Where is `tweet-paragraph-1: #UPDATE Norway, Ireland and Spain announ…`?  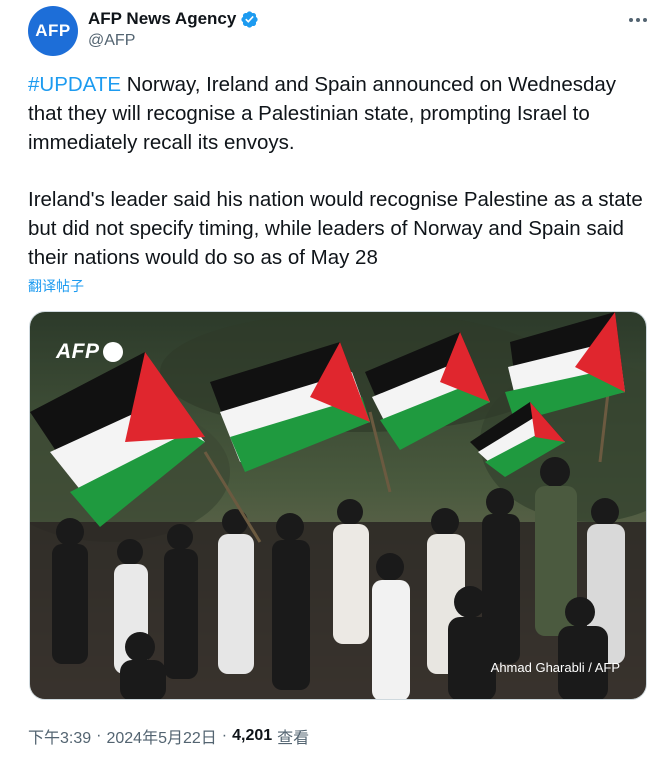 tweet-paragraph-1: #UPDATE Norway, Ireland and Spain announ… is located at coordinates (338, 114).